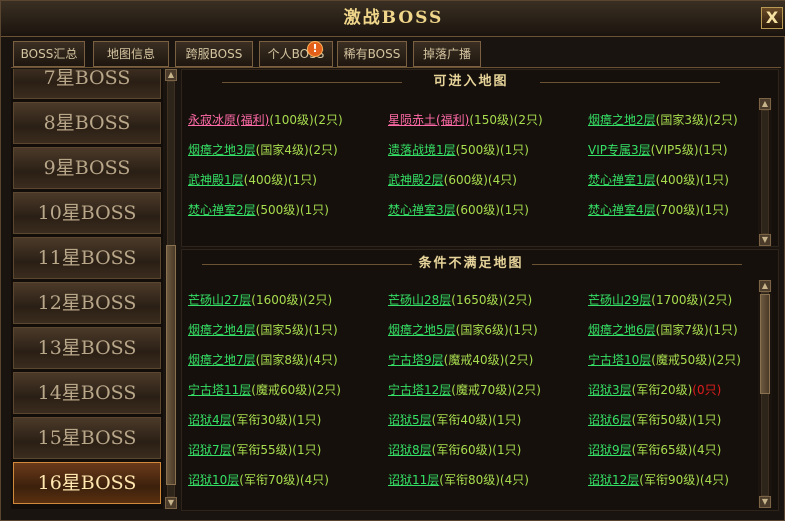 This screenshot has width=785, height=521. What do you see at coordinates (654, 450) in the screenshot?
I see `map-entry: 诏狱9层(军衔65级)(4只)` at bounding box center [654, 450].